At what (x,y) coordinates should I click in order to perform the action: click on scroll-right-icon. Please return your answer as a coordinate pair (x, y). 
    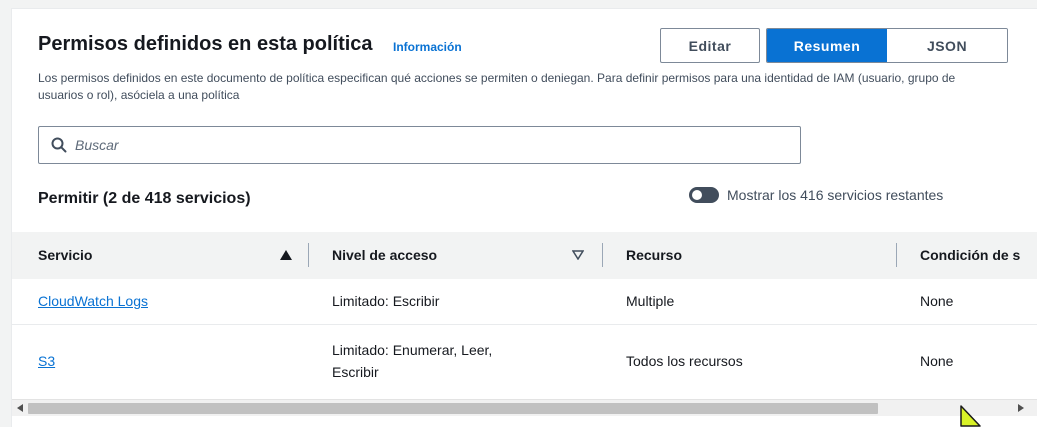
    Looking at the image, I should click on (1021, 408).